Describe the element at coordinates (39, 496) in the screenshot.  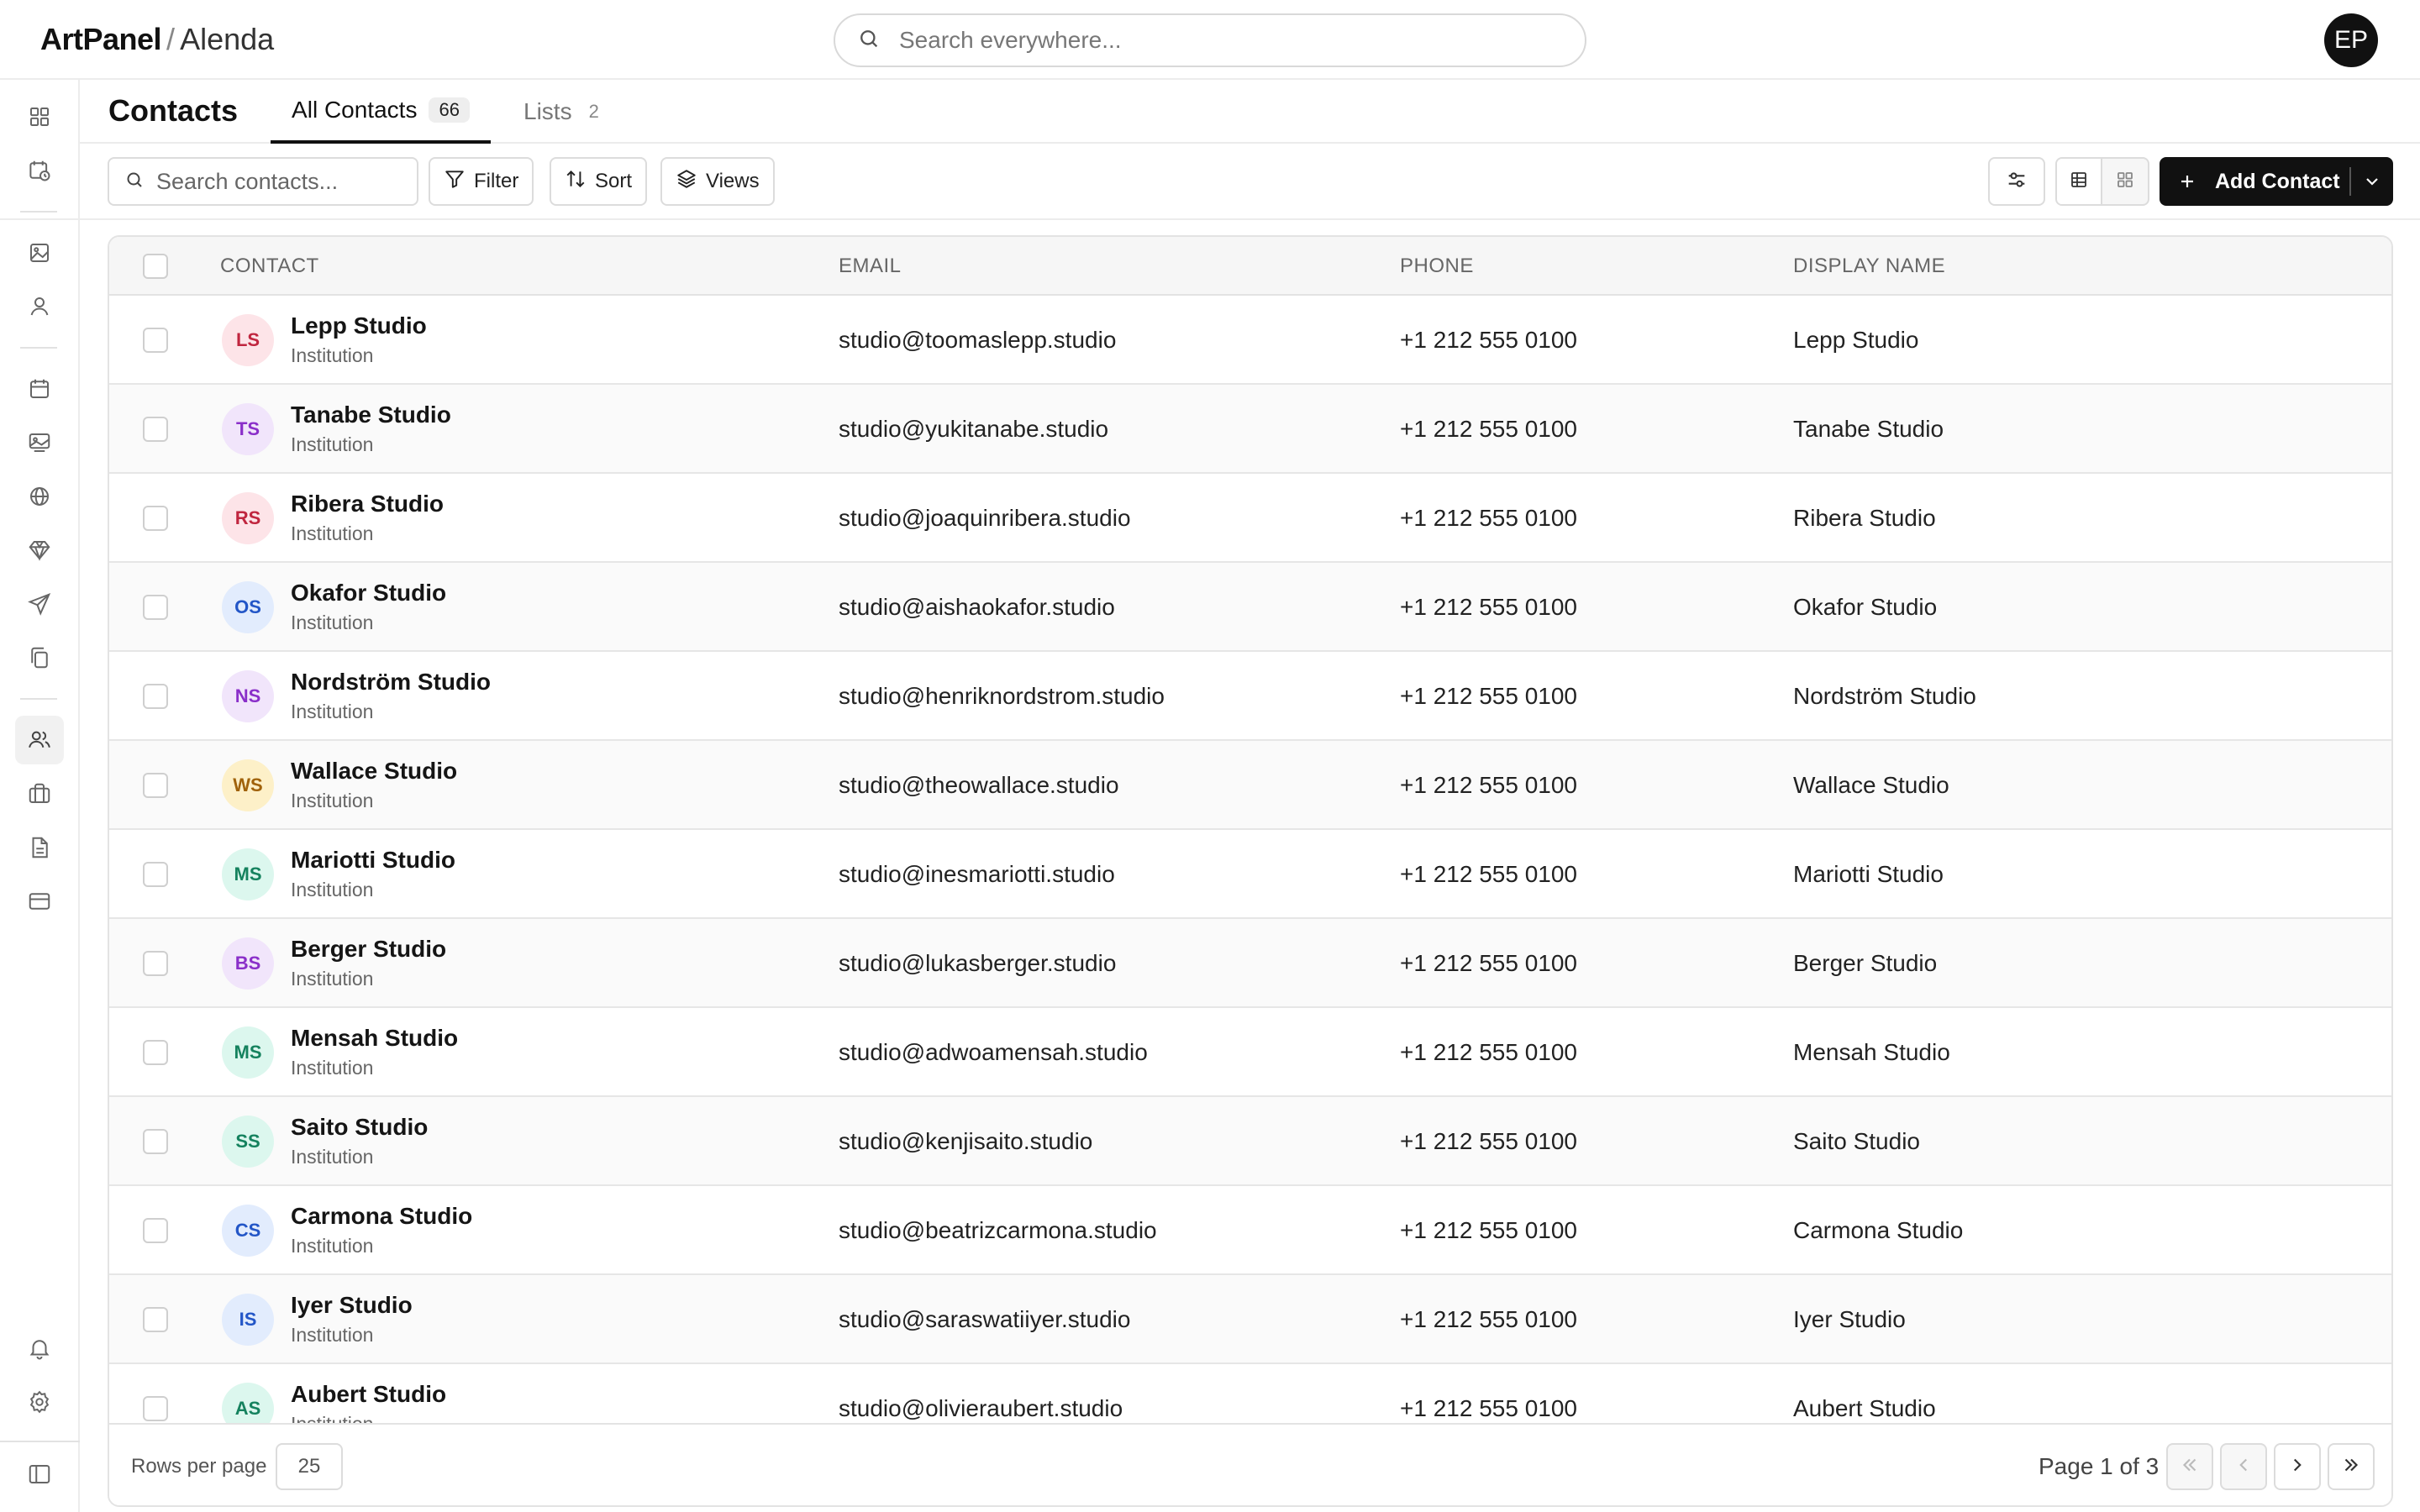
I see `globe-icon` at that location.